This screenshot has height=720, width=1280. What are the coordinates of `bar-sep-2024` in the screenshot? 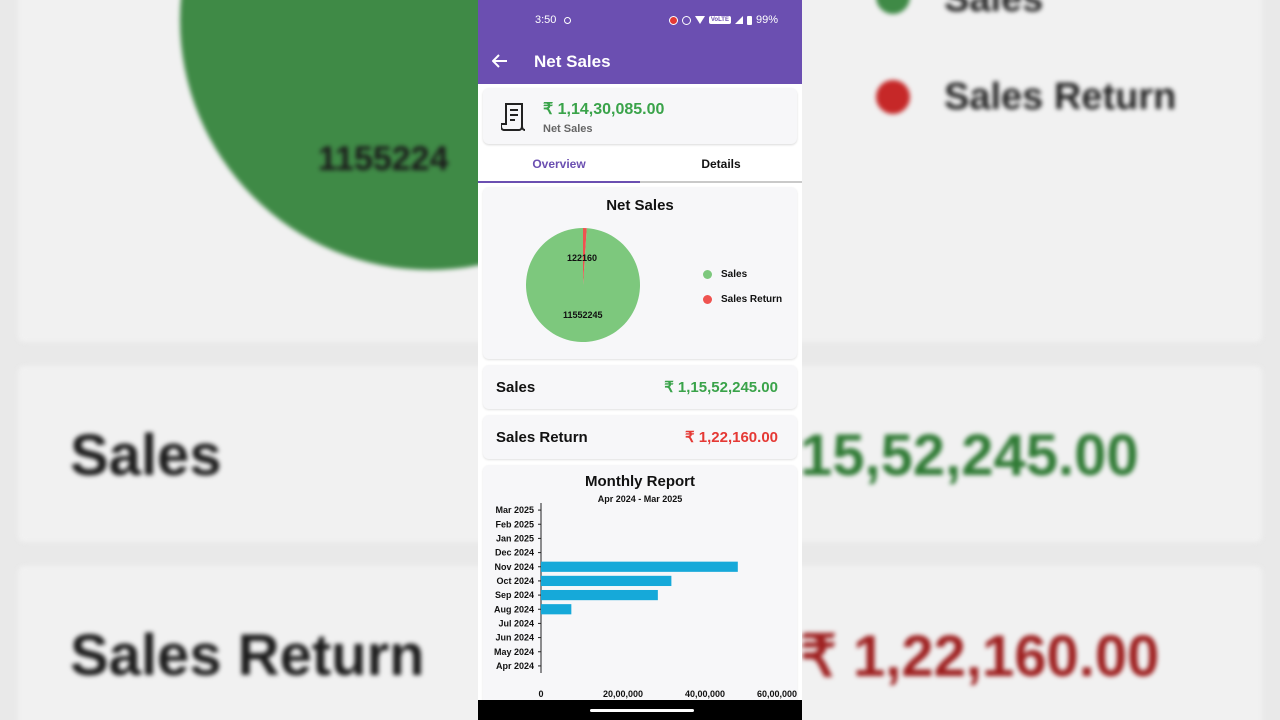 It's located at (599, 595).